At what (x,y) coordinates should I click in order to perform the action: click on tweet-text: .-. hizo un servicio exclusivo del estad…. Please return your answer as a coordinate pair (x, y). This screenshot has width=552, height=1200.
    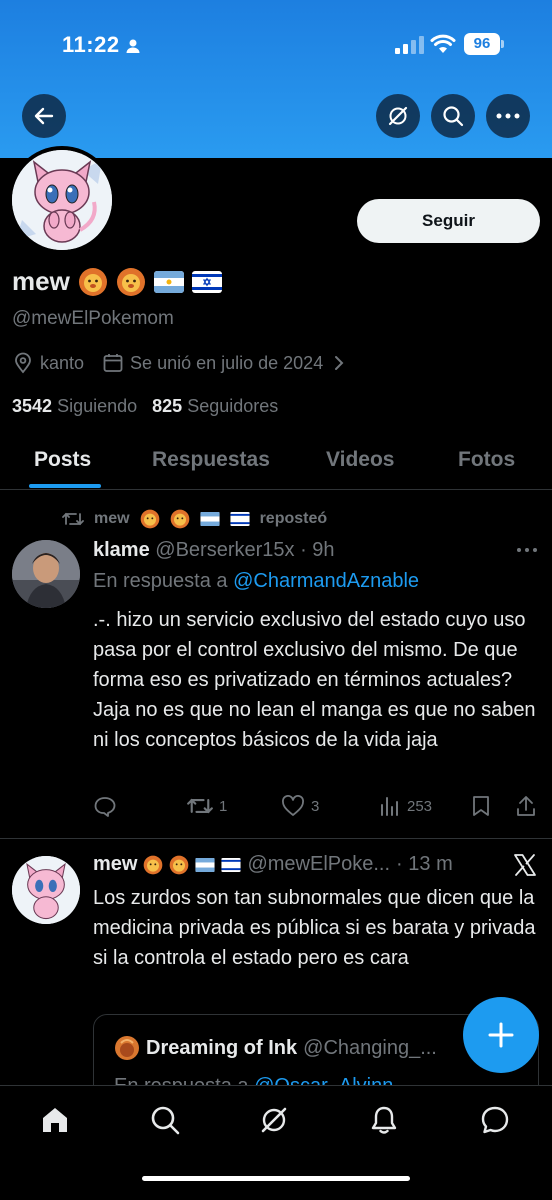
    Looking at the image, I should click on (314, 680).